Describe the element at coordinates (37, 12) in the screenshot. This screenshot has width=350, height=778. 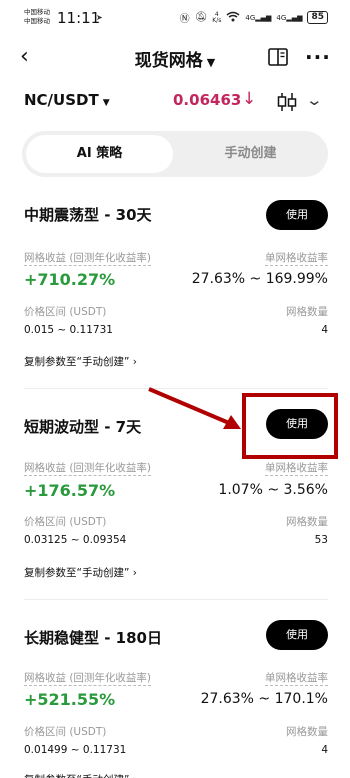
I see `carrier-line-1: 中国移动` at that location.